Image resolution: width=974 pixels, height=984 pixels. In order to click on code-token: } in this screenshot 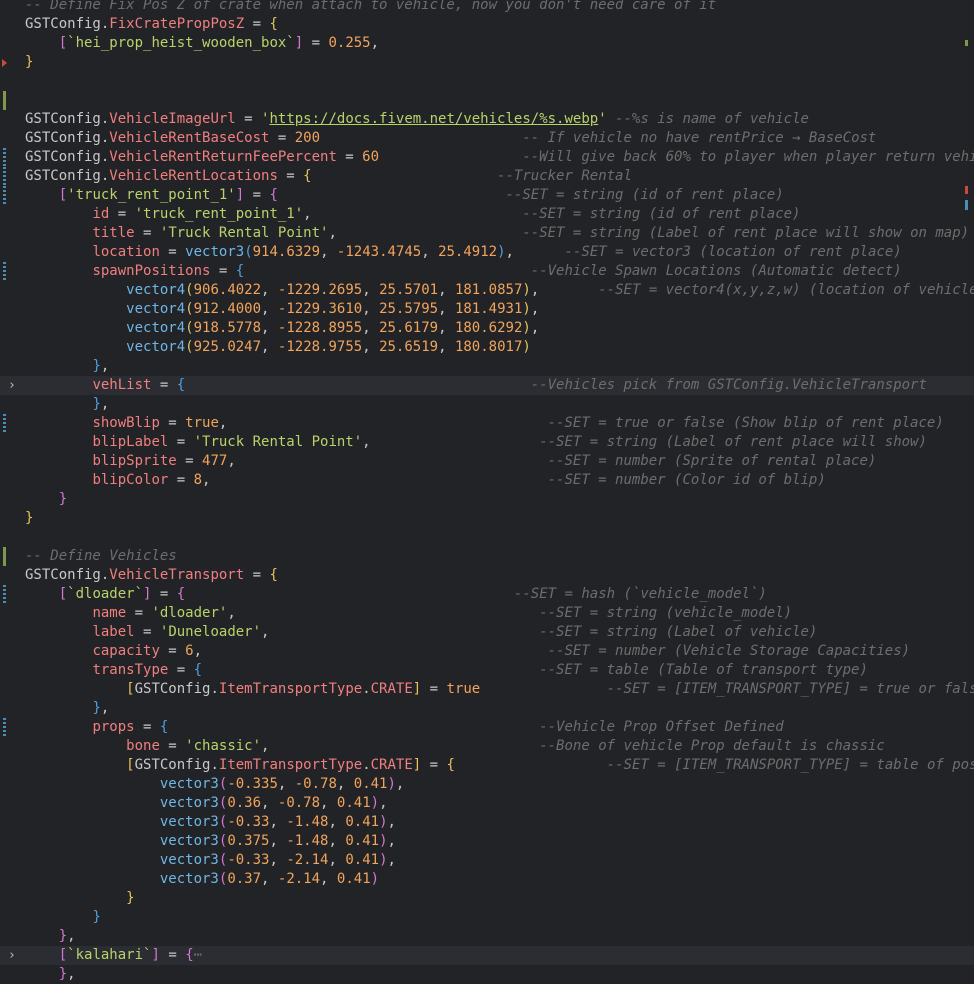, I will do `click(96, 366)`.